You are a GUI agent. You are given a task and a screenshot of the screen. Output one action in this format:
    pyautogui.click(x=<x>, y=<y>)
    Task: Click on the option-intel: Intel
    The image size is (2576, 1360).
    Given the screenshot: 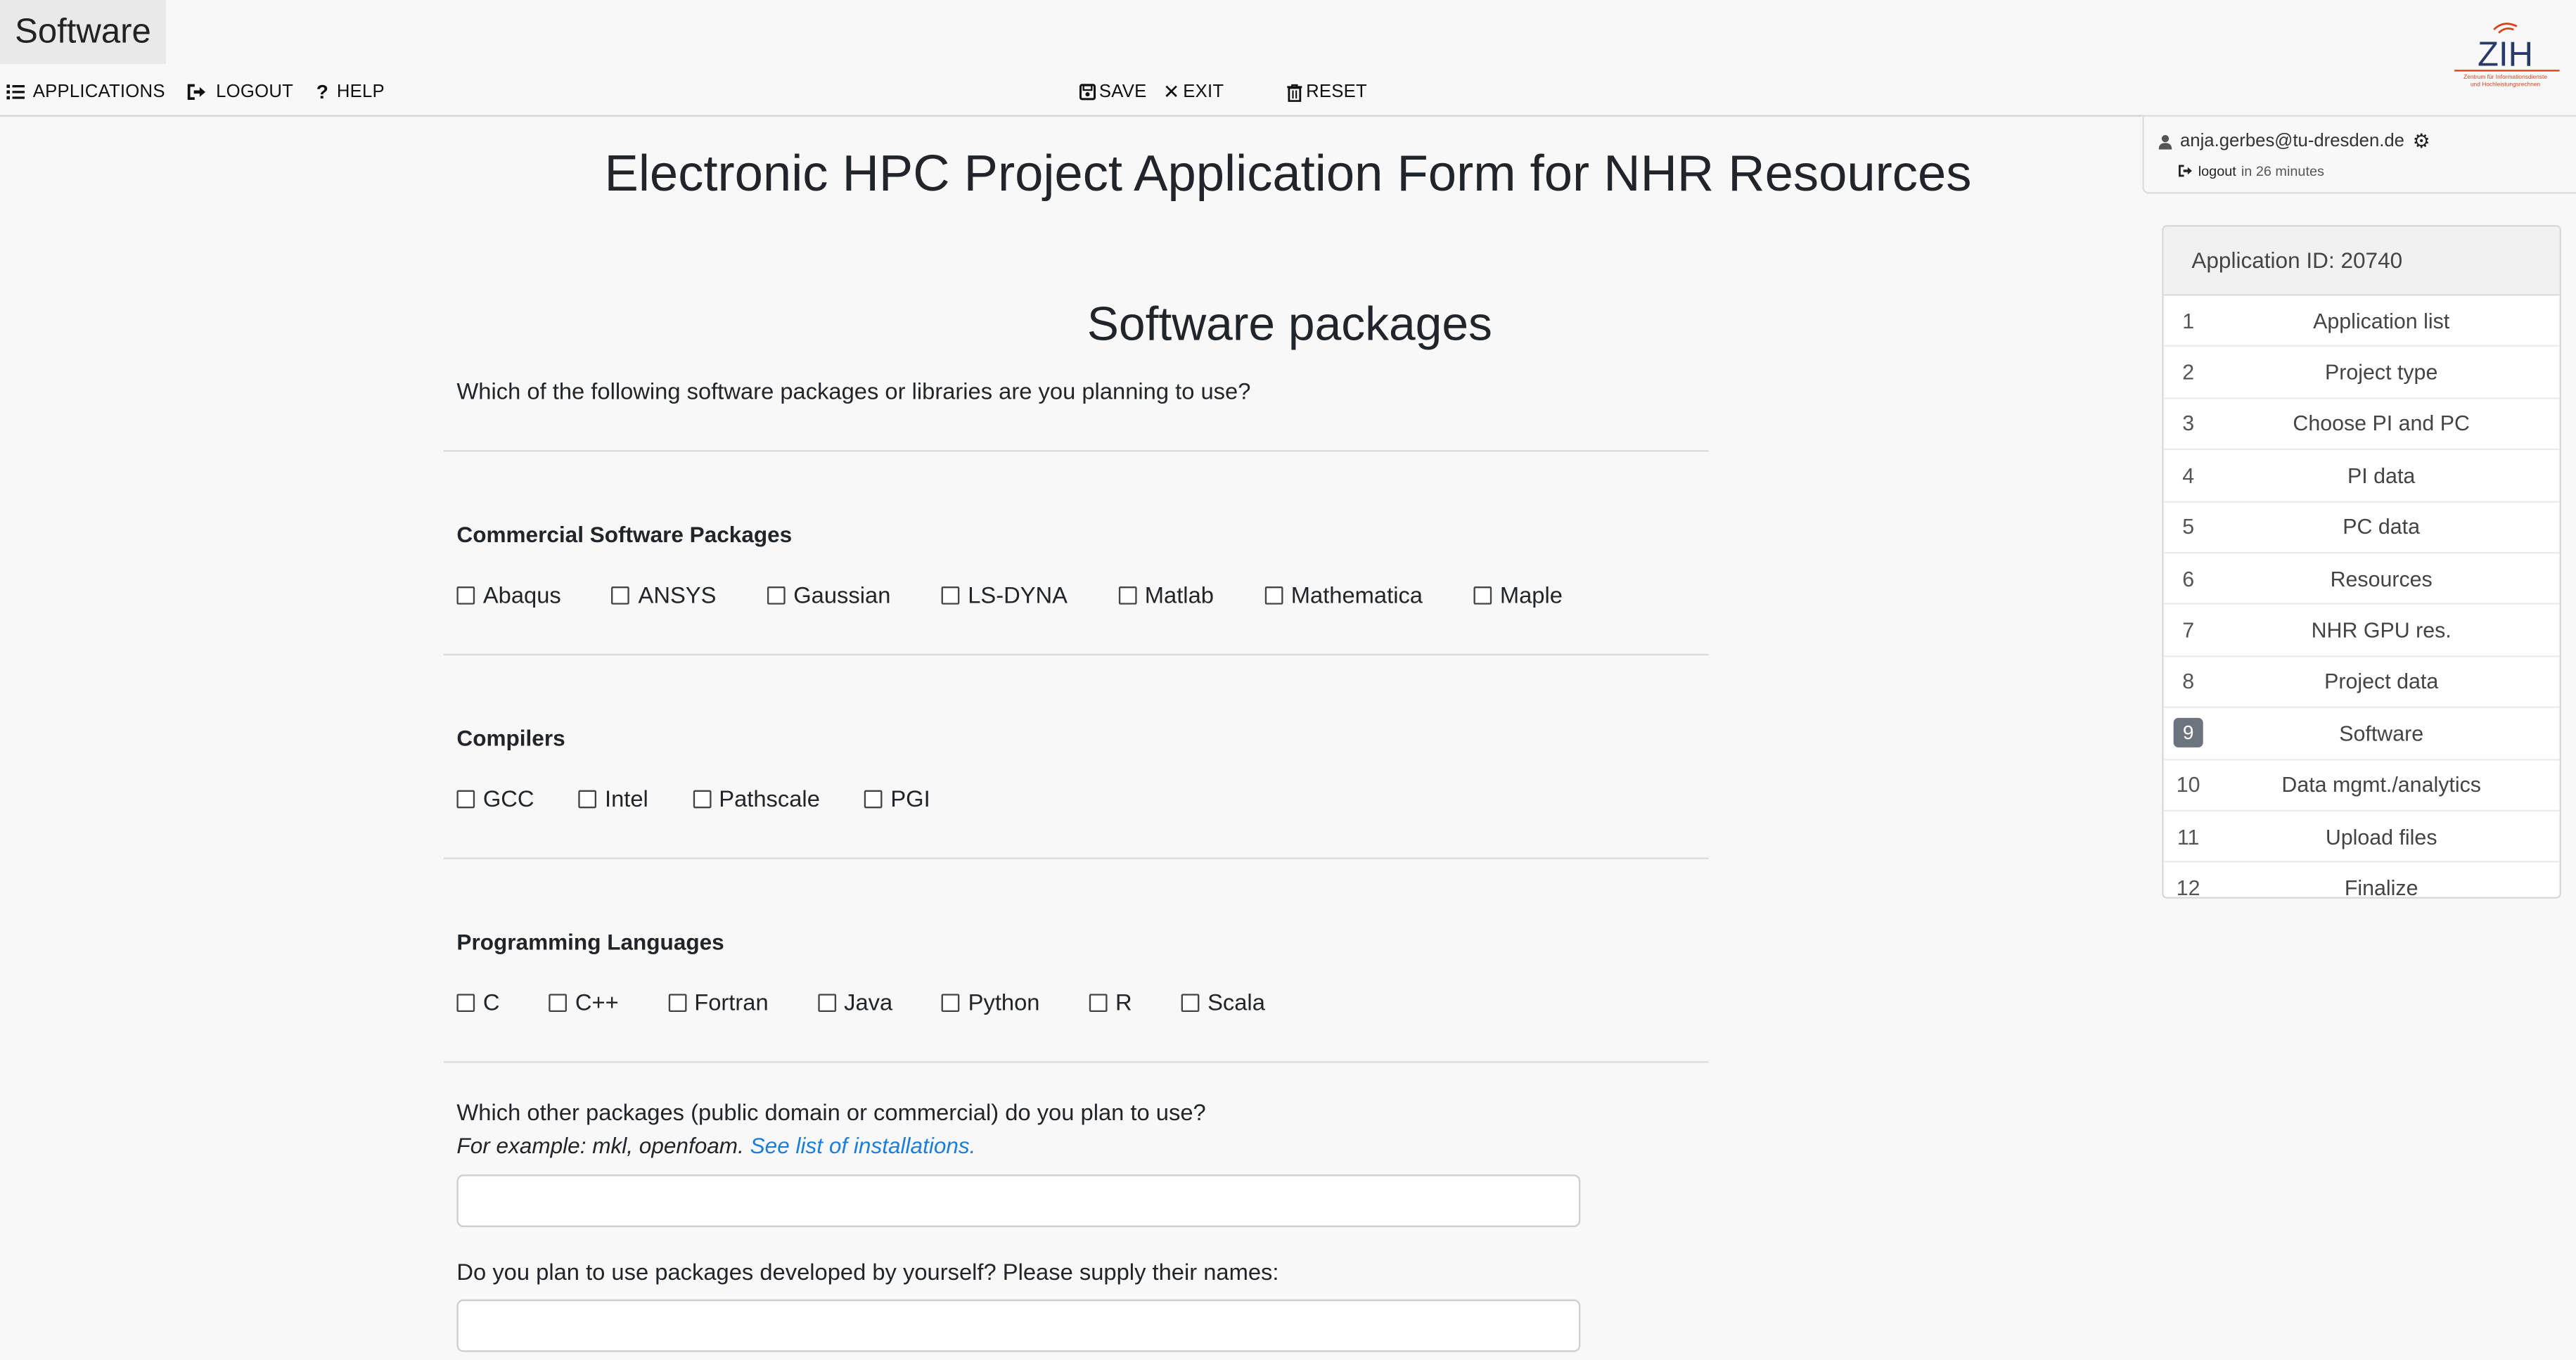 What is the action you would take?
    pyautogui.click(x=613, y=798)
    